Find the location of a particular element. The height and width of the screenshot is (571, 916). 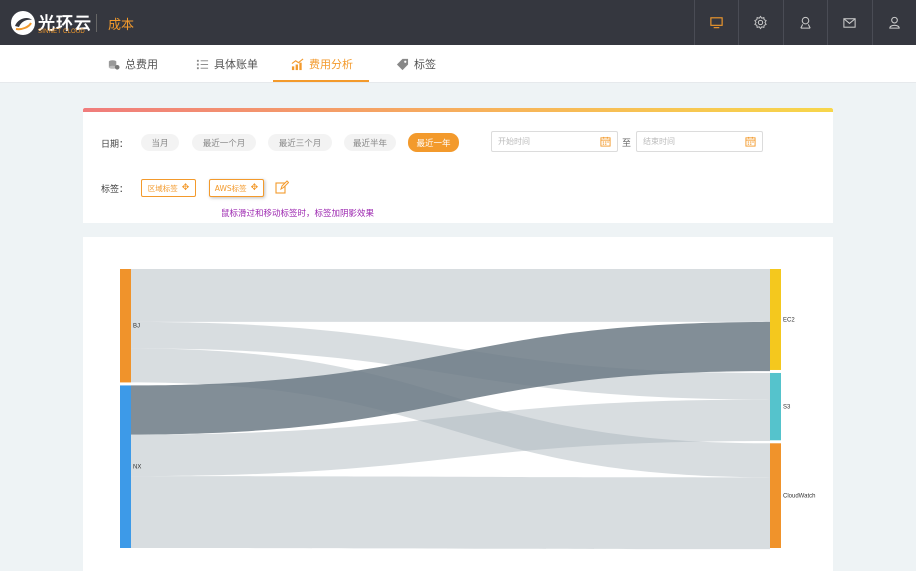

monitor-button is located at coordinates (716, 22).